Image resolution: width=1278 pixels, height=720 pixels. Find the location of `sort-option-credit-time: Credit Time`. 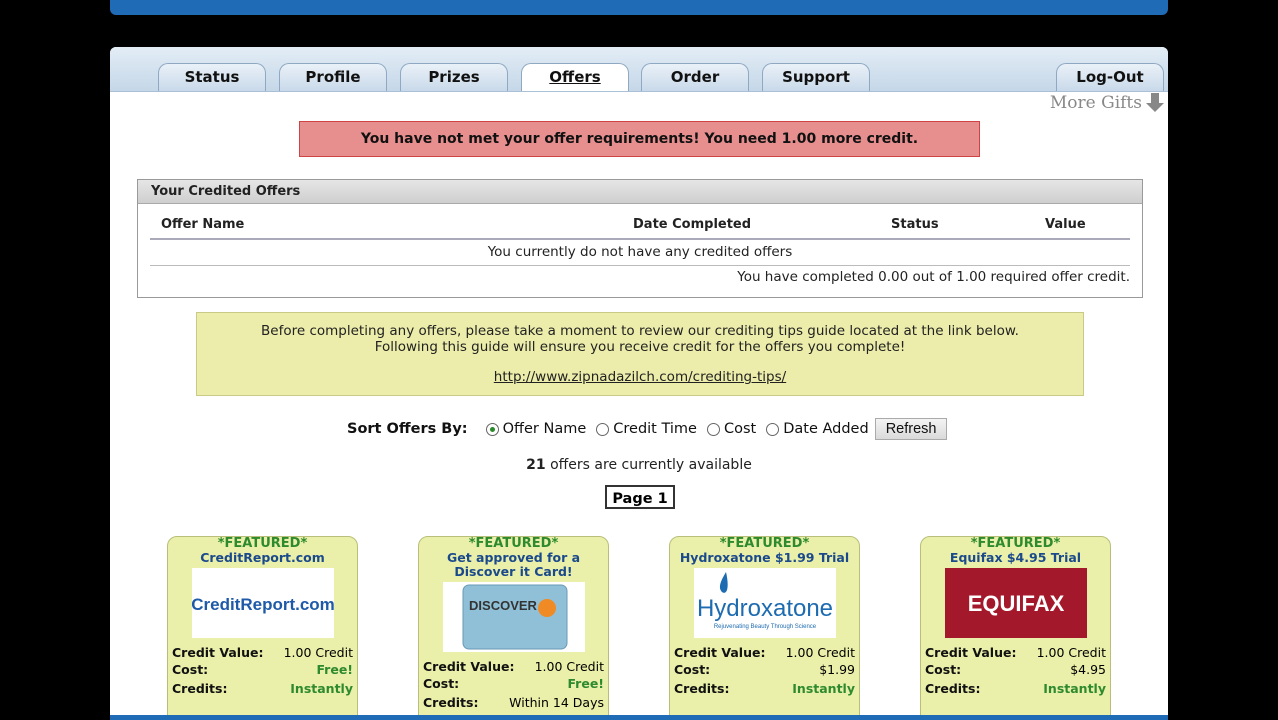

sort-option-credit-time: Credit Time is located at coordinates (655, 429).